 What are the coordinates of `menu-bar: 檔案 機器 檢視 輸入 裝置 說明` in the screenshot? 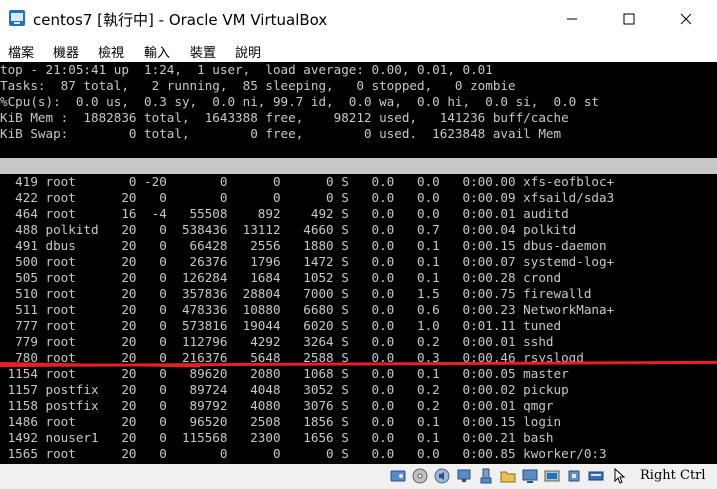 It's located at (358, 50).